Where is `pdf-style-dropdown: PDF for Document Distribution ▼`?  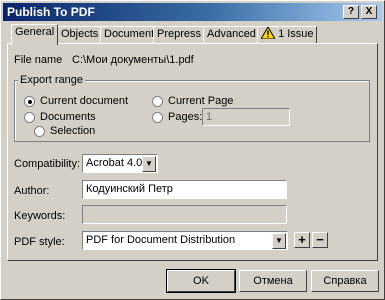 pdf-style-dropdown: PDF for Document Distribution ▼ is located at coordinates (185, 240).